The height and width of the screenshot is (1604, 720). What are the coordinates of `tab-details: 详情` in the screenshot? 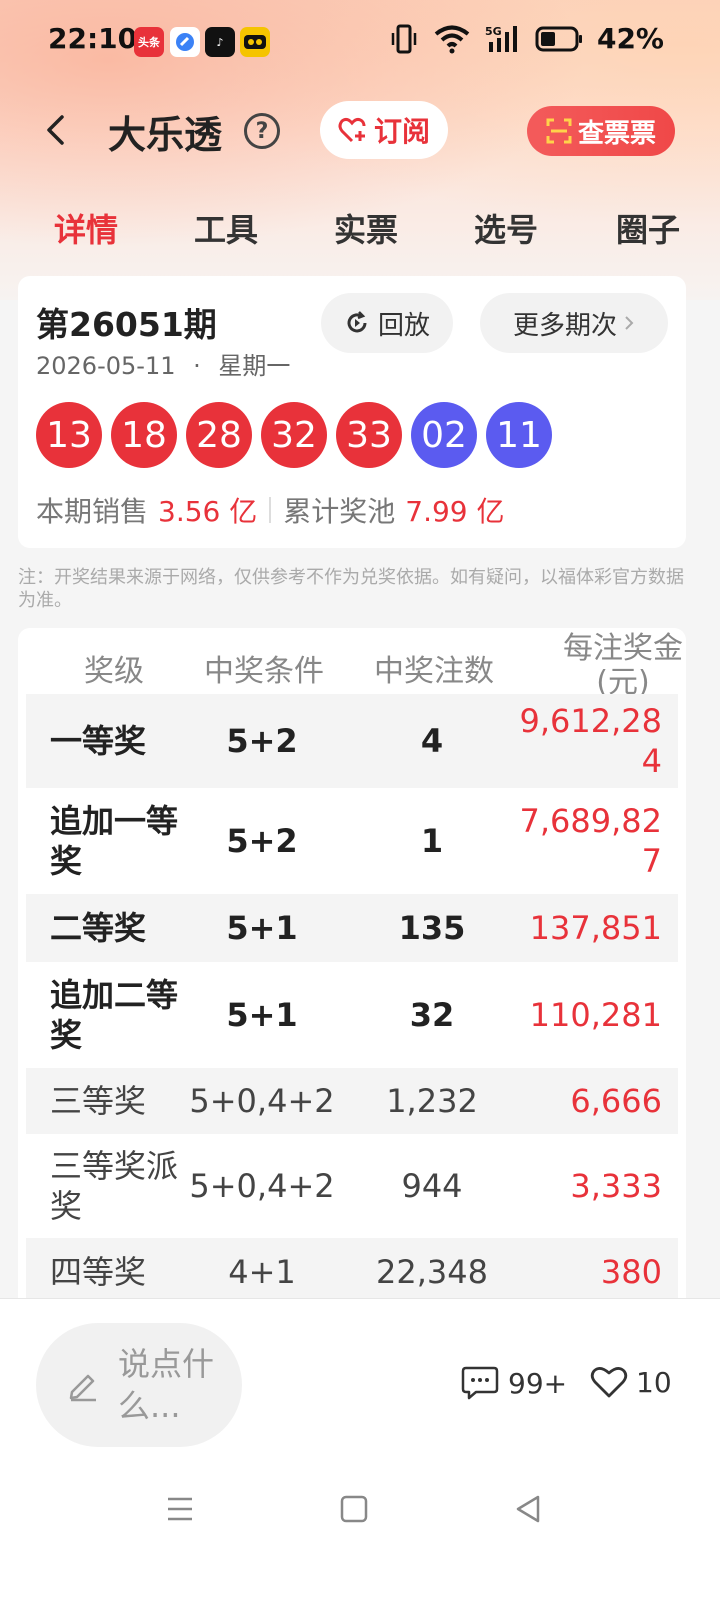 It's located at (86, 228).